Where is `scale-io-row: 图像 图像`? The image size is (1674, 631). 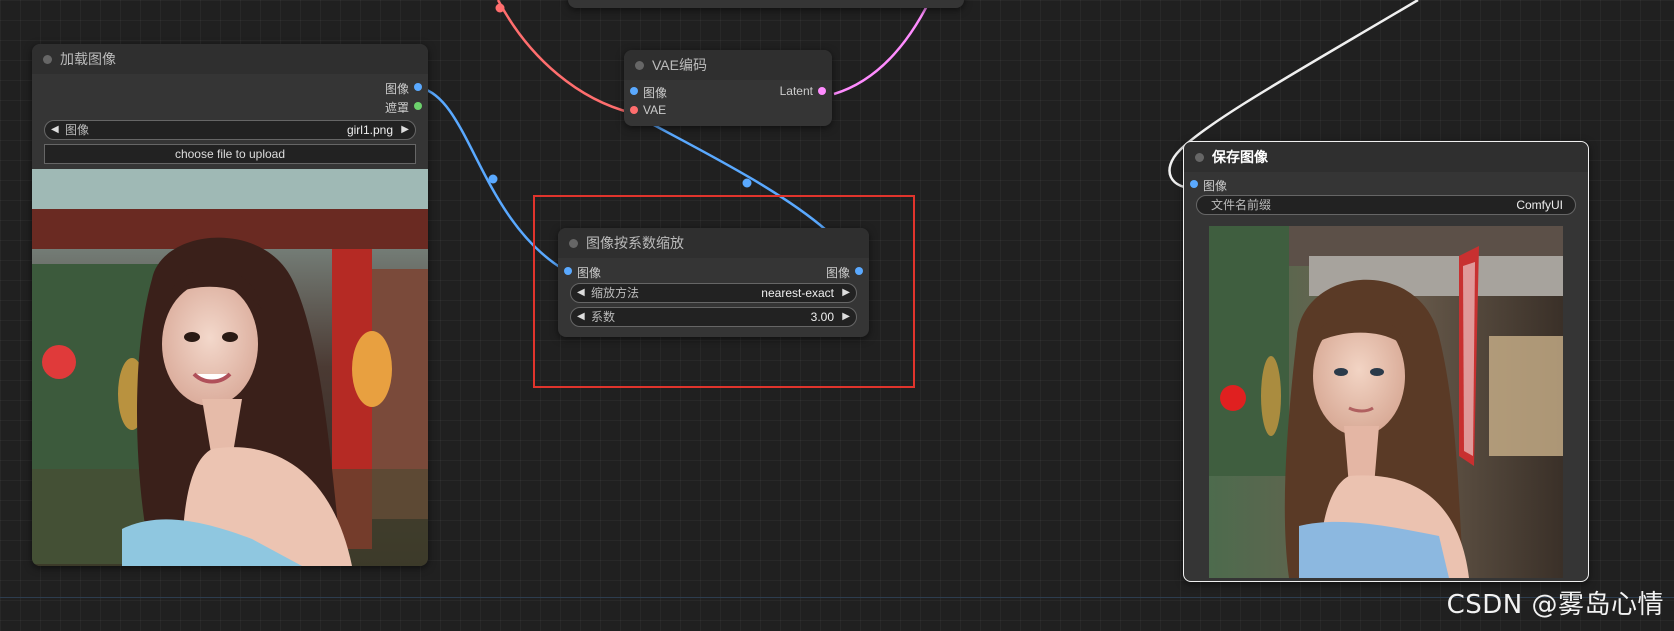
scale-io-row: 图像 图像 is located at coordinates (713, 271).